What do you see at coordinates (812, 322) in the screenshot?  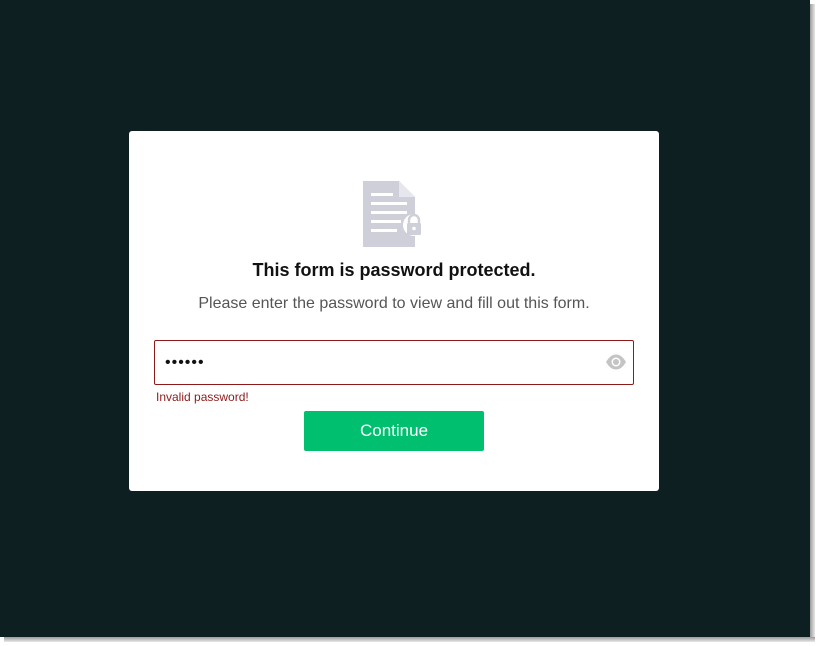 I see `window-shadow-right` at bounding box center [812, 322].